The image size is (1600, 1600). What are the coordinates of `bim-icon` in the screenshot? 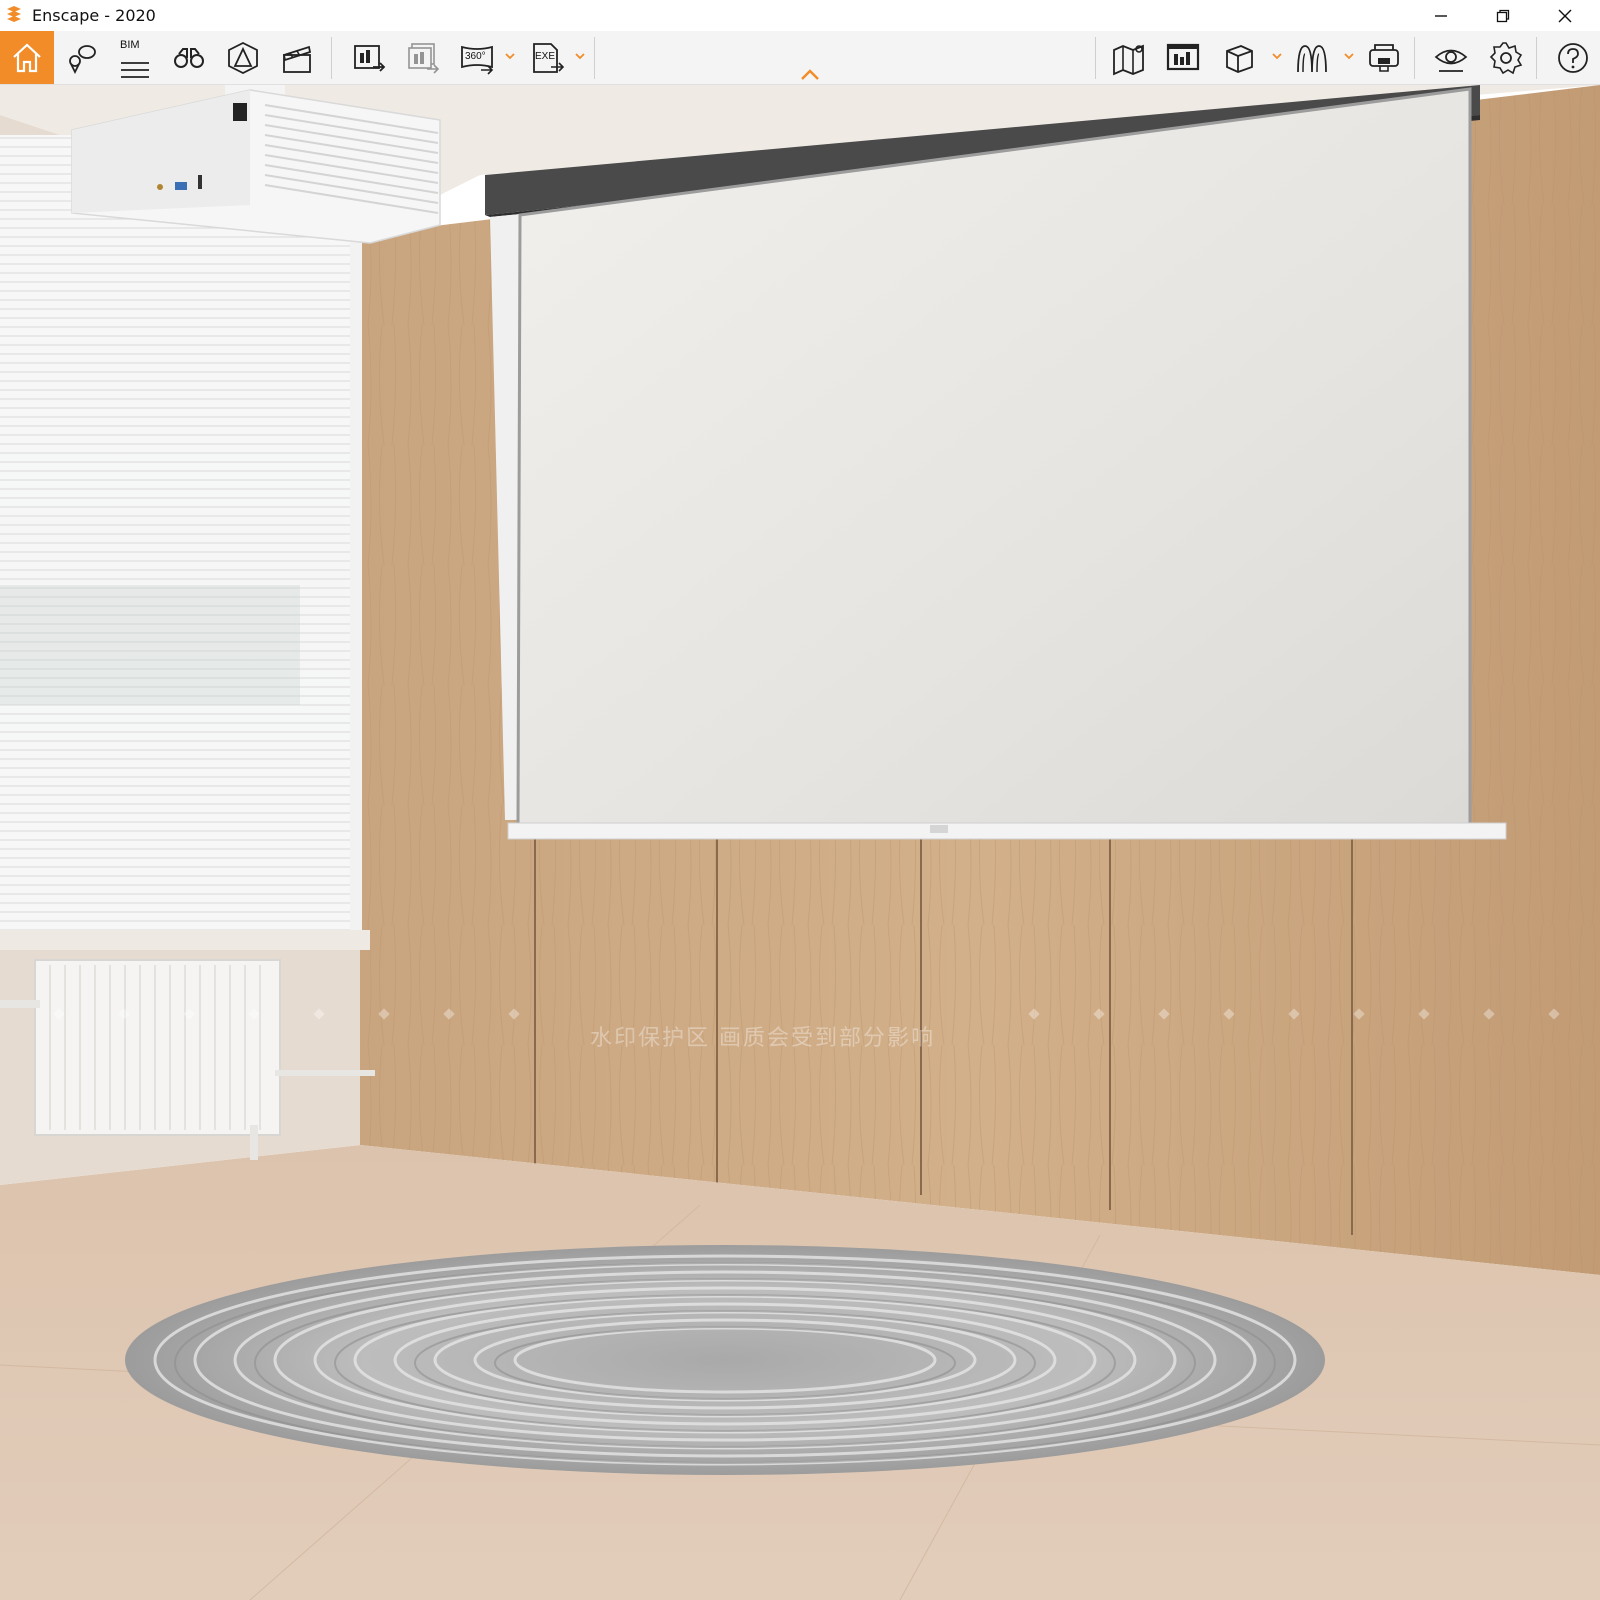 It's located at (135, 69).